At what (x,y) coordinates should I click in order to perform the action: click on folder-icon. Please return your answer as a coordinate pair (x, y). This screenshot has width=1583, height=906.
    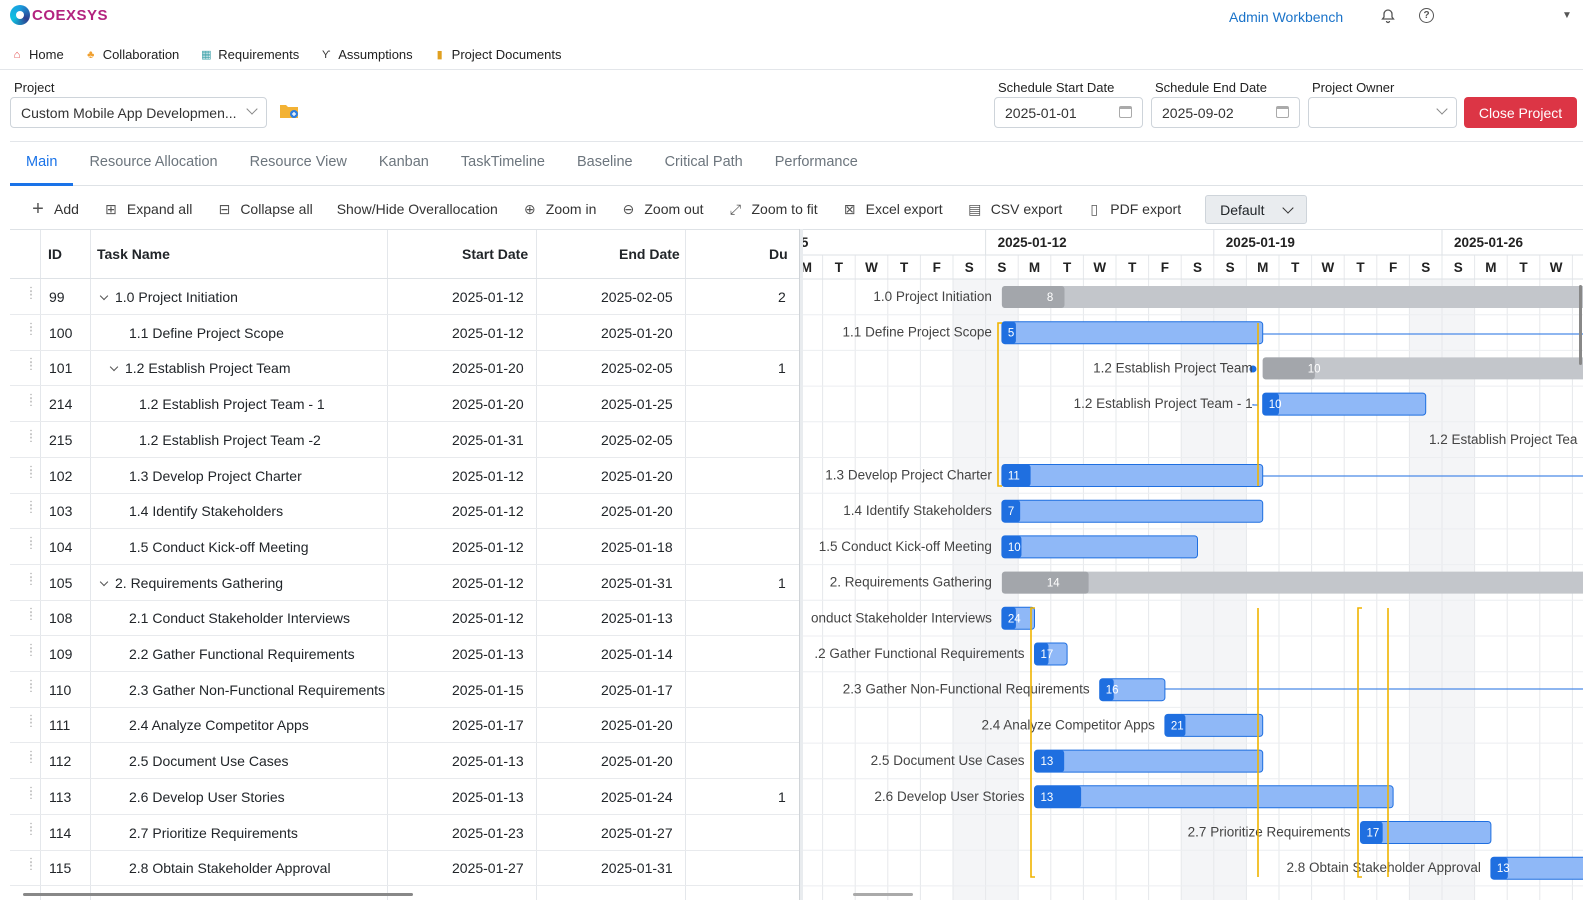
    Looking at the image, I should click on (289, 111).